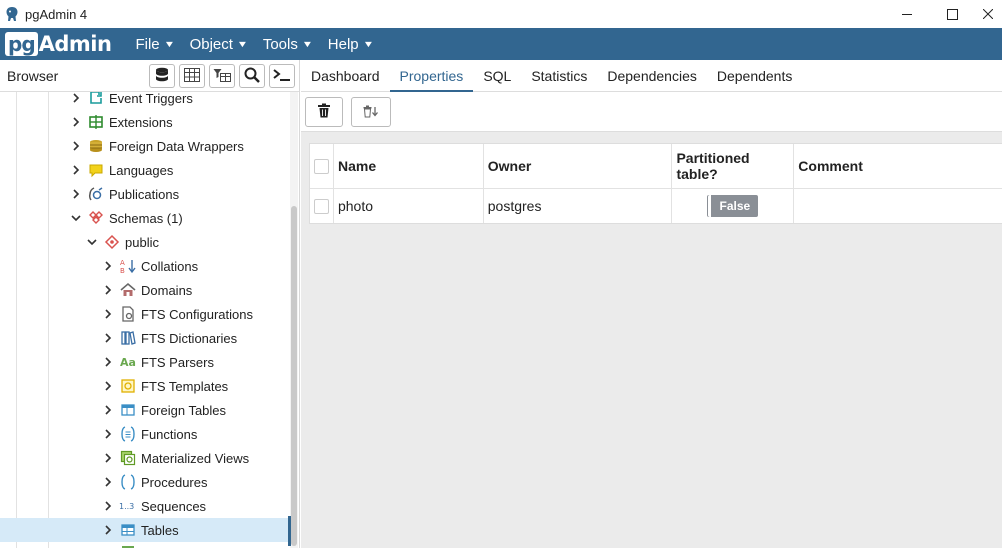 The width and height of the screenshot is (1002, 548). Describe the element at coordinates (56, 14) in the screenshot. I see `window-title: pgAdmin 4` at that location.